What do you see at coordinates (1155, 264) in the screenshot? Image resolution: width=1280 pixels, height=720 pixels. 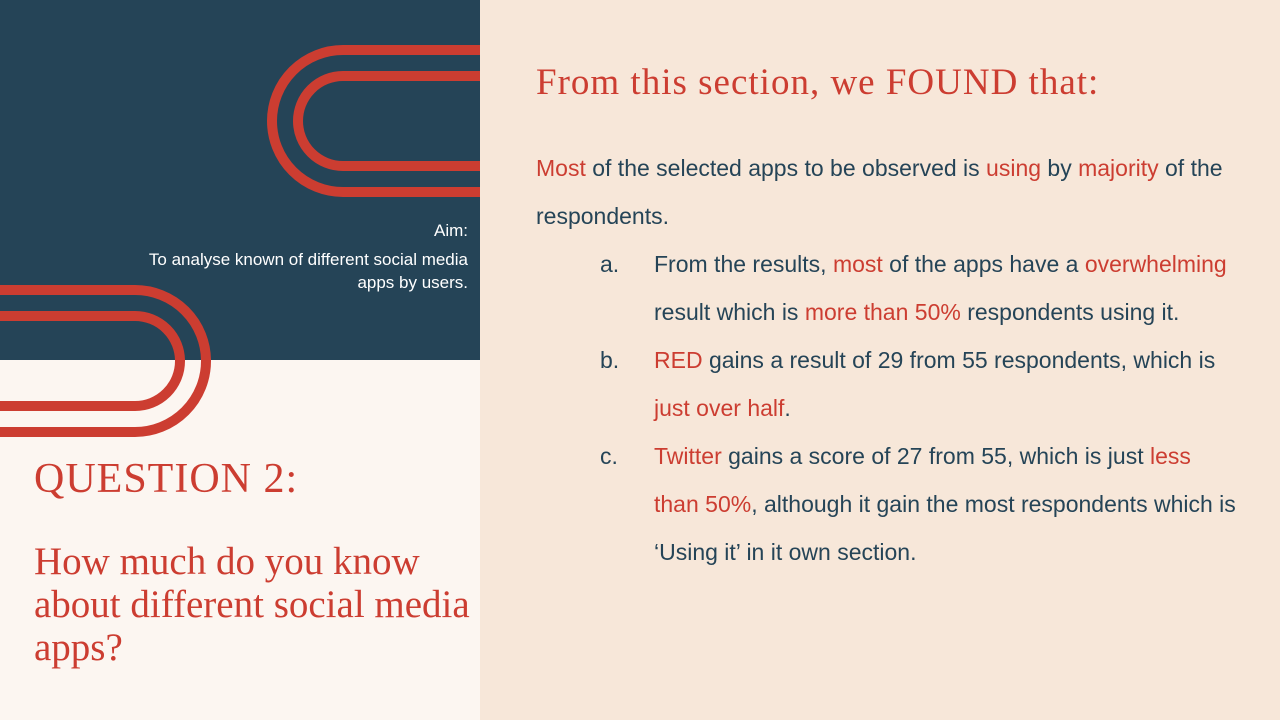 I see `finding-segment: overwhelming` at bounding box center [1155, 264].